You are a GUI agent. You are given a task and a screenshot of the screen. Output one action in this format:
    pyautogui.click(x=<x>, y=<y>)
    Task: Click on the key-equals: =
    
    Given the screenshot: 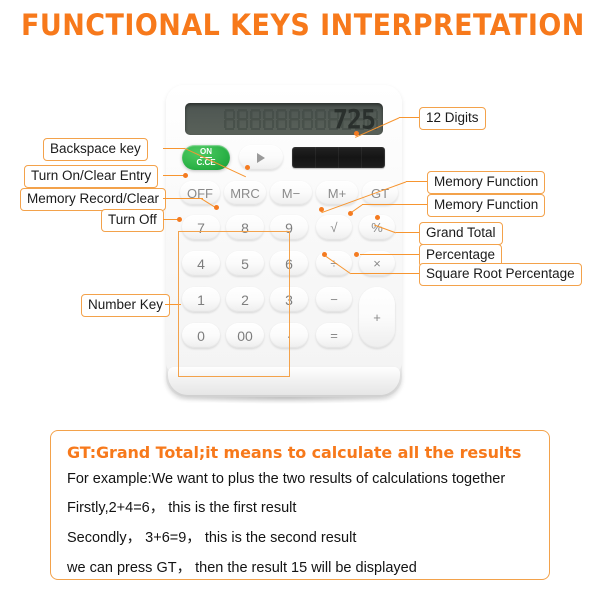 What is the action you would take?
    pyautogui.click(x=334, y=335)
    